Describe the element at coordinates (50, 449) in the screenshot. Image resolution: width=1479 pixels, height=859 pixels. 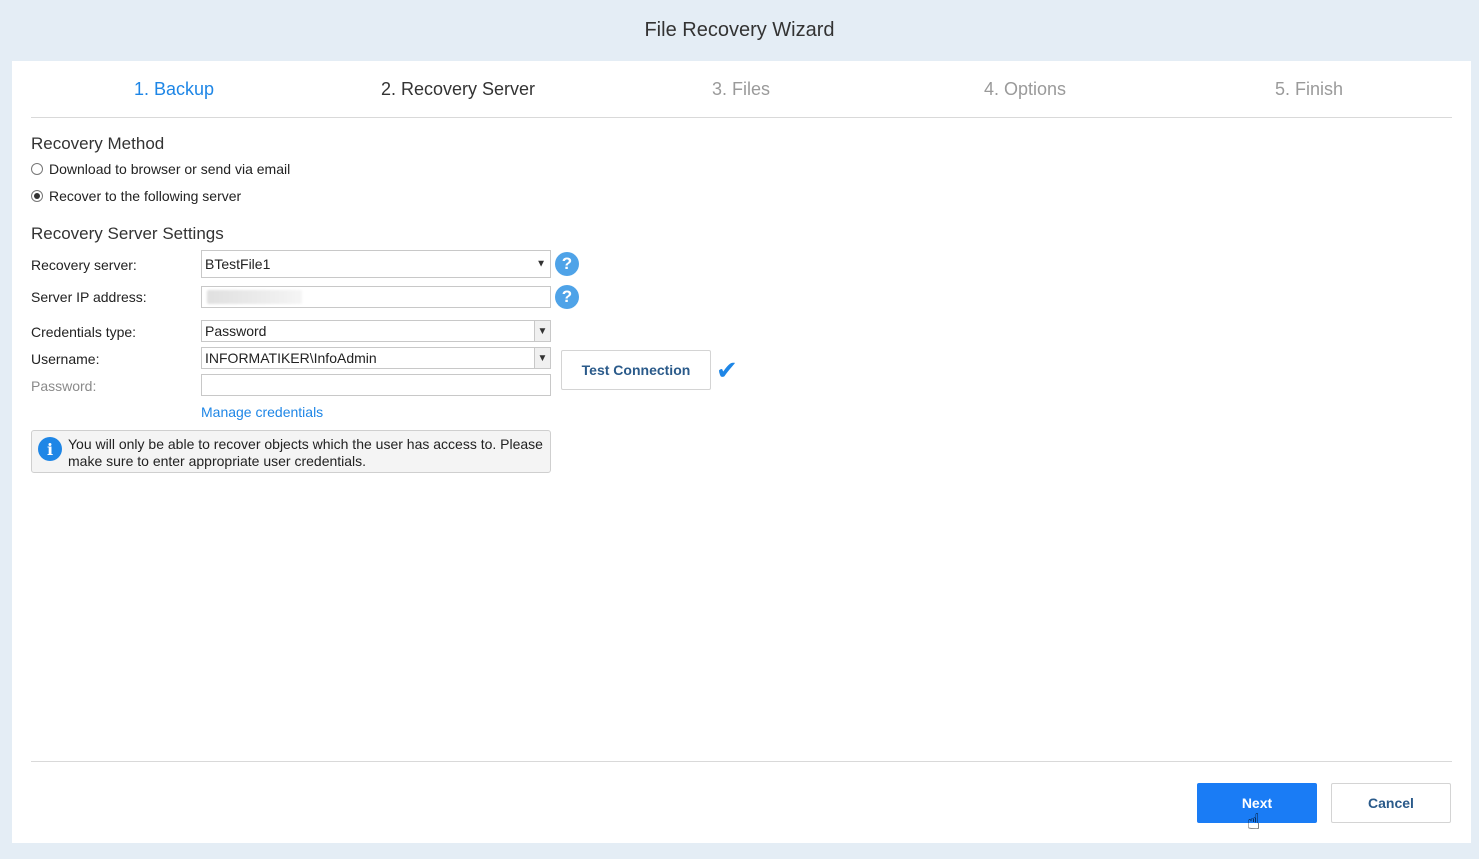
I see `info-circle-icon: i` at that location.